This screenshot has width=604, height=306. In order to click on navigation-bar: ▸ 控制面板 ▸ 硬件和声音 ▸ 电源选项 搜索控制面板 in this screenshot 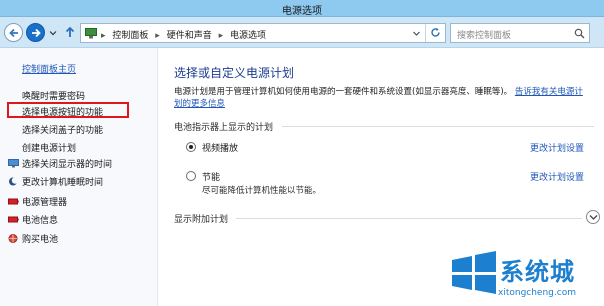, I will do `click(302, 32)`.